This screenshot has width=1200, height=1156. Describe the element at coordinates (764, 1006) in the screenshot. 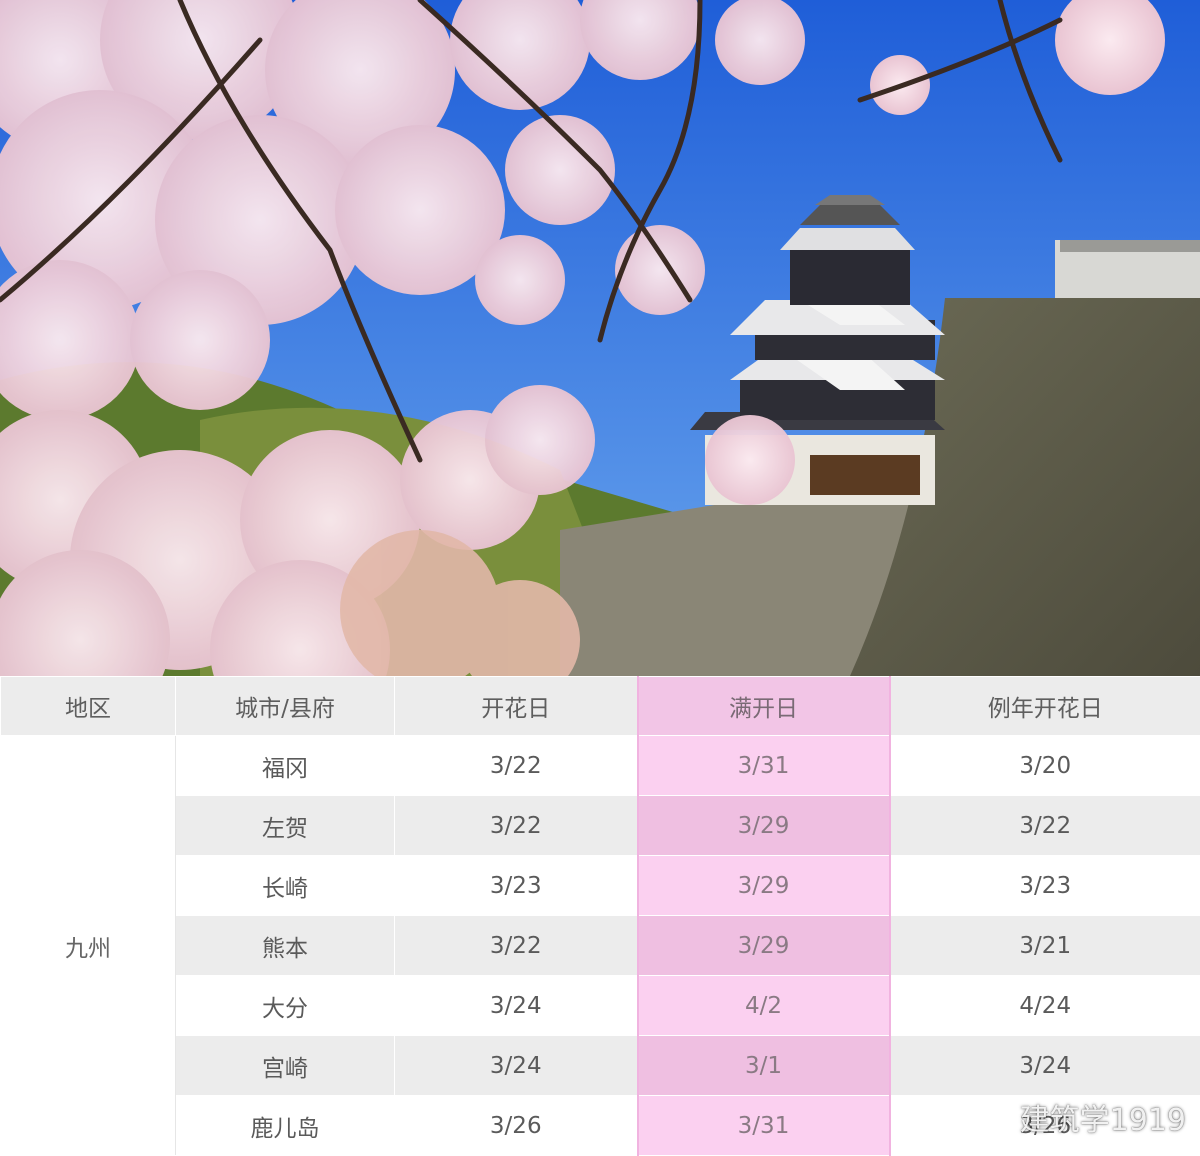

I see `full-bloom-date-cell: 4/2` at that location.